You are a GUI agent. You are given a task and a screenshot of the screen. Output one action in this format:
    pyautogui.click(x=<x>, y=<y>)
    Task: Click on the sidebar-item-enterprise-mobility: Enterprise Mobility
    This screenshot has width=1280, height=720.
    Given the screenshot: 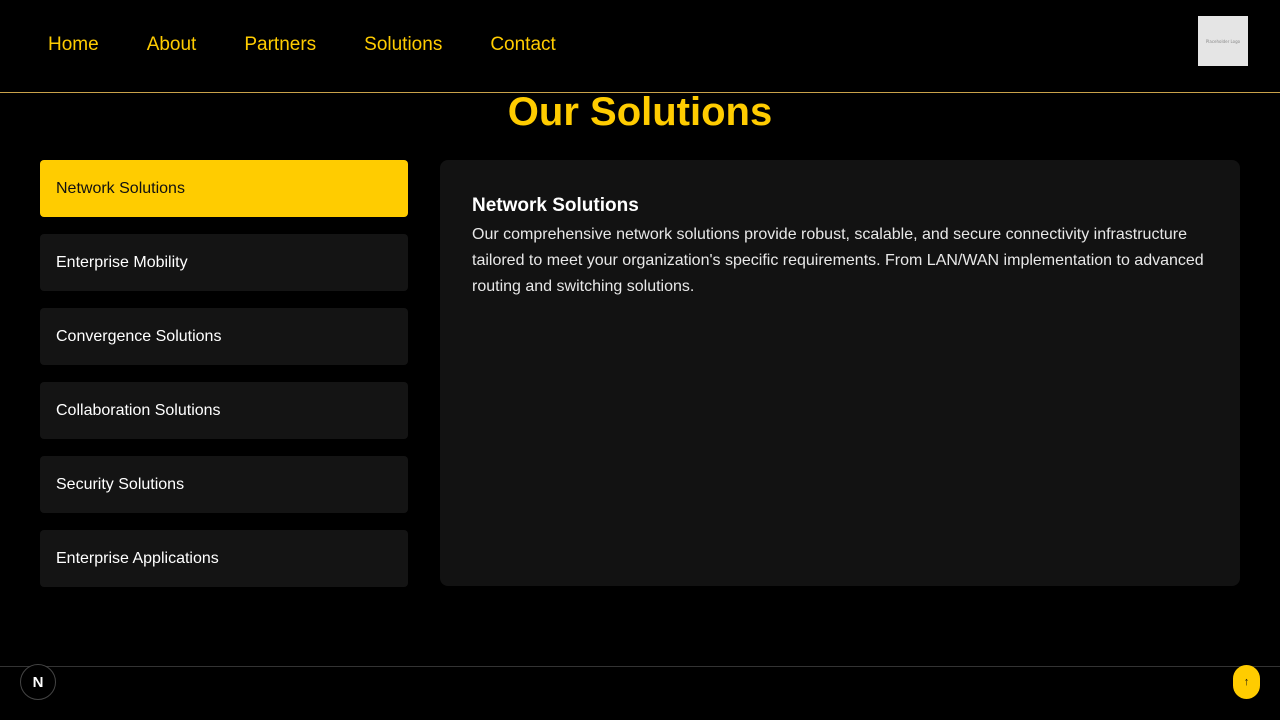 What is the action you would take?
    pyautogui.click(x=224, y=262)
    